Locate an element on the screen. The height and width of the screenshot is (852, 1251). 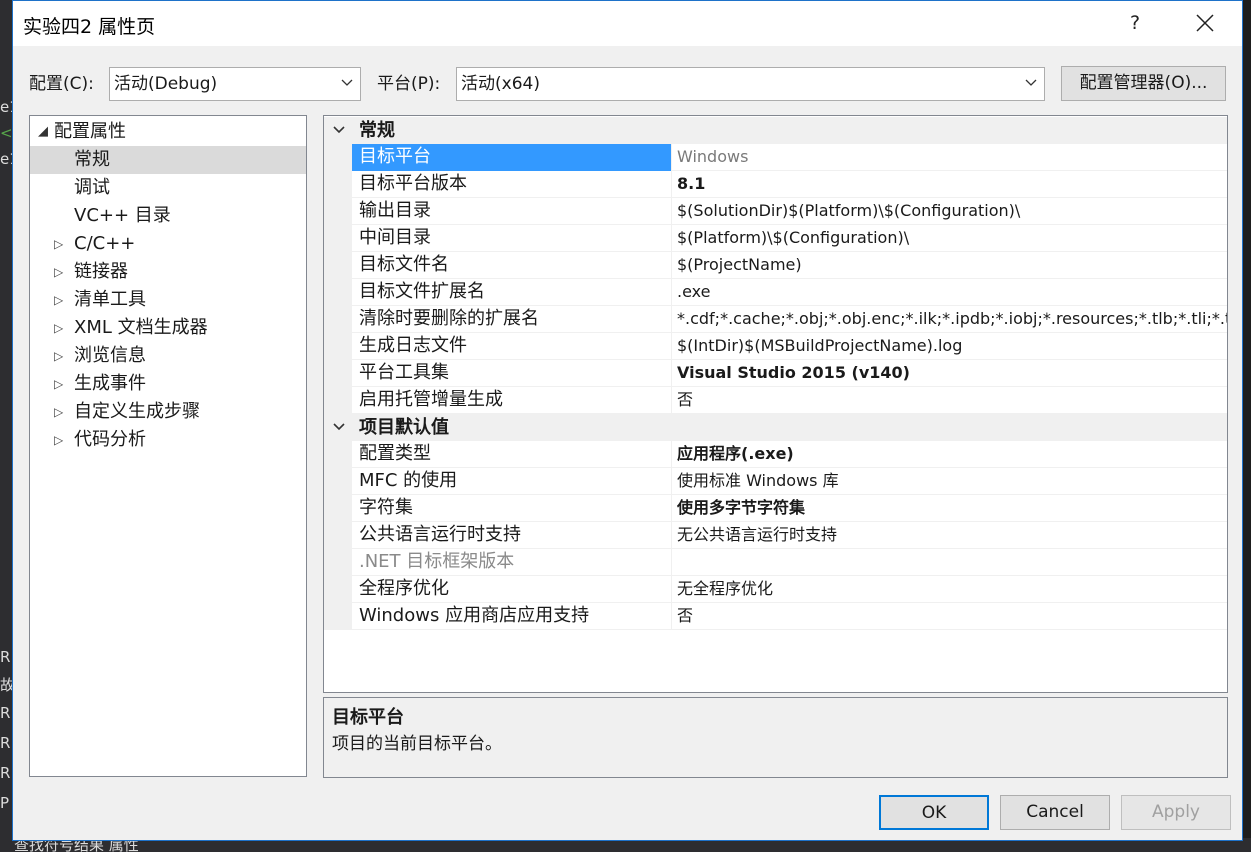
platform-dropdown-value: 活动(x64) is located at coordinates (500, 84).